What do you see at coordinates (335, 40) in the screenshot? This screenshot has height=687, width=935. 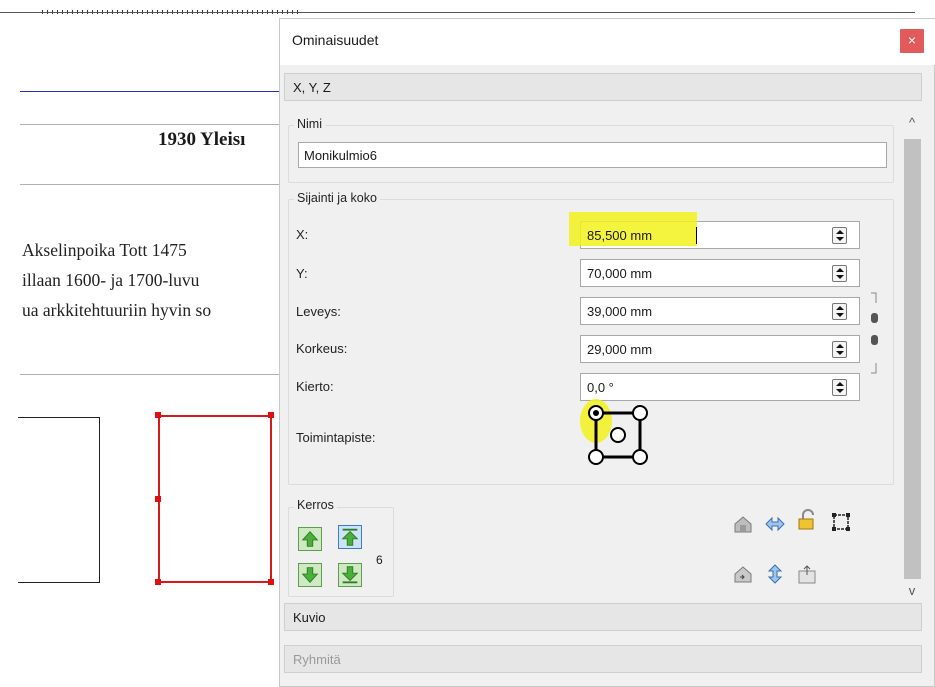 I see `panel-title: Ominaisuudet` at bounding box center [335, 40].